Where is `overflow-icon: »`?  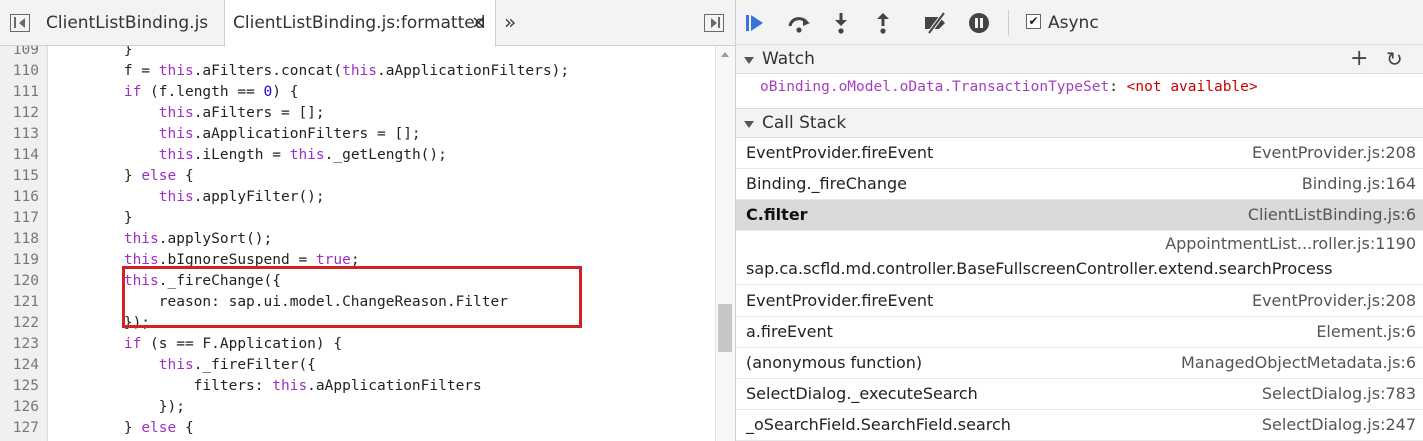
overflow-icon: » is located at coordinates (510, 22).